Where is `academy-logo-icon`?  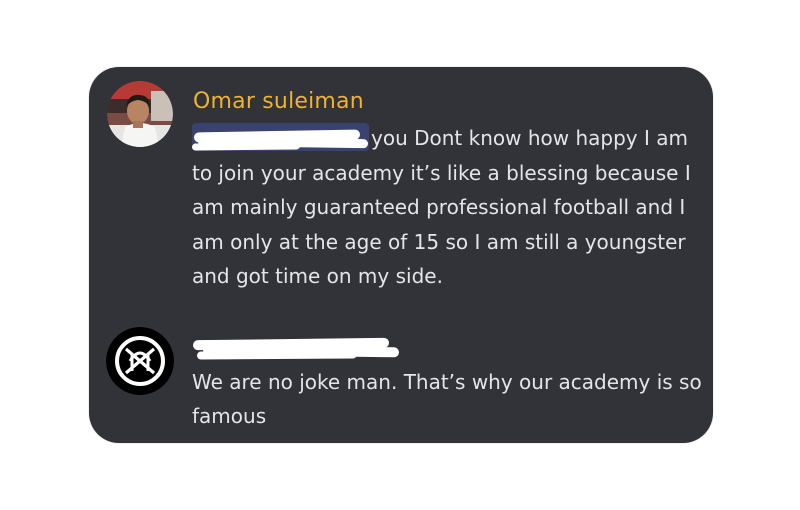
academy-logo-icon is located at coordinates (140, 361).